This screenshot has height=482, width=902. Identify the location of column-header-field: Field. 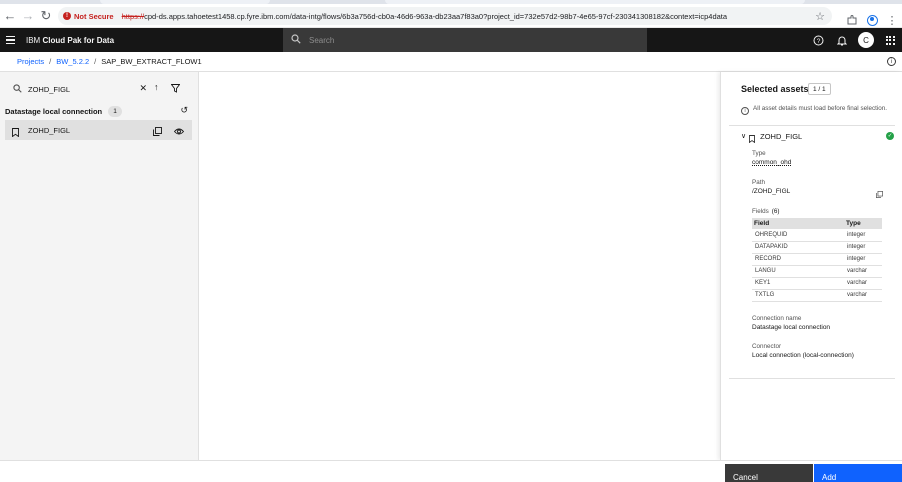
(798, 223).